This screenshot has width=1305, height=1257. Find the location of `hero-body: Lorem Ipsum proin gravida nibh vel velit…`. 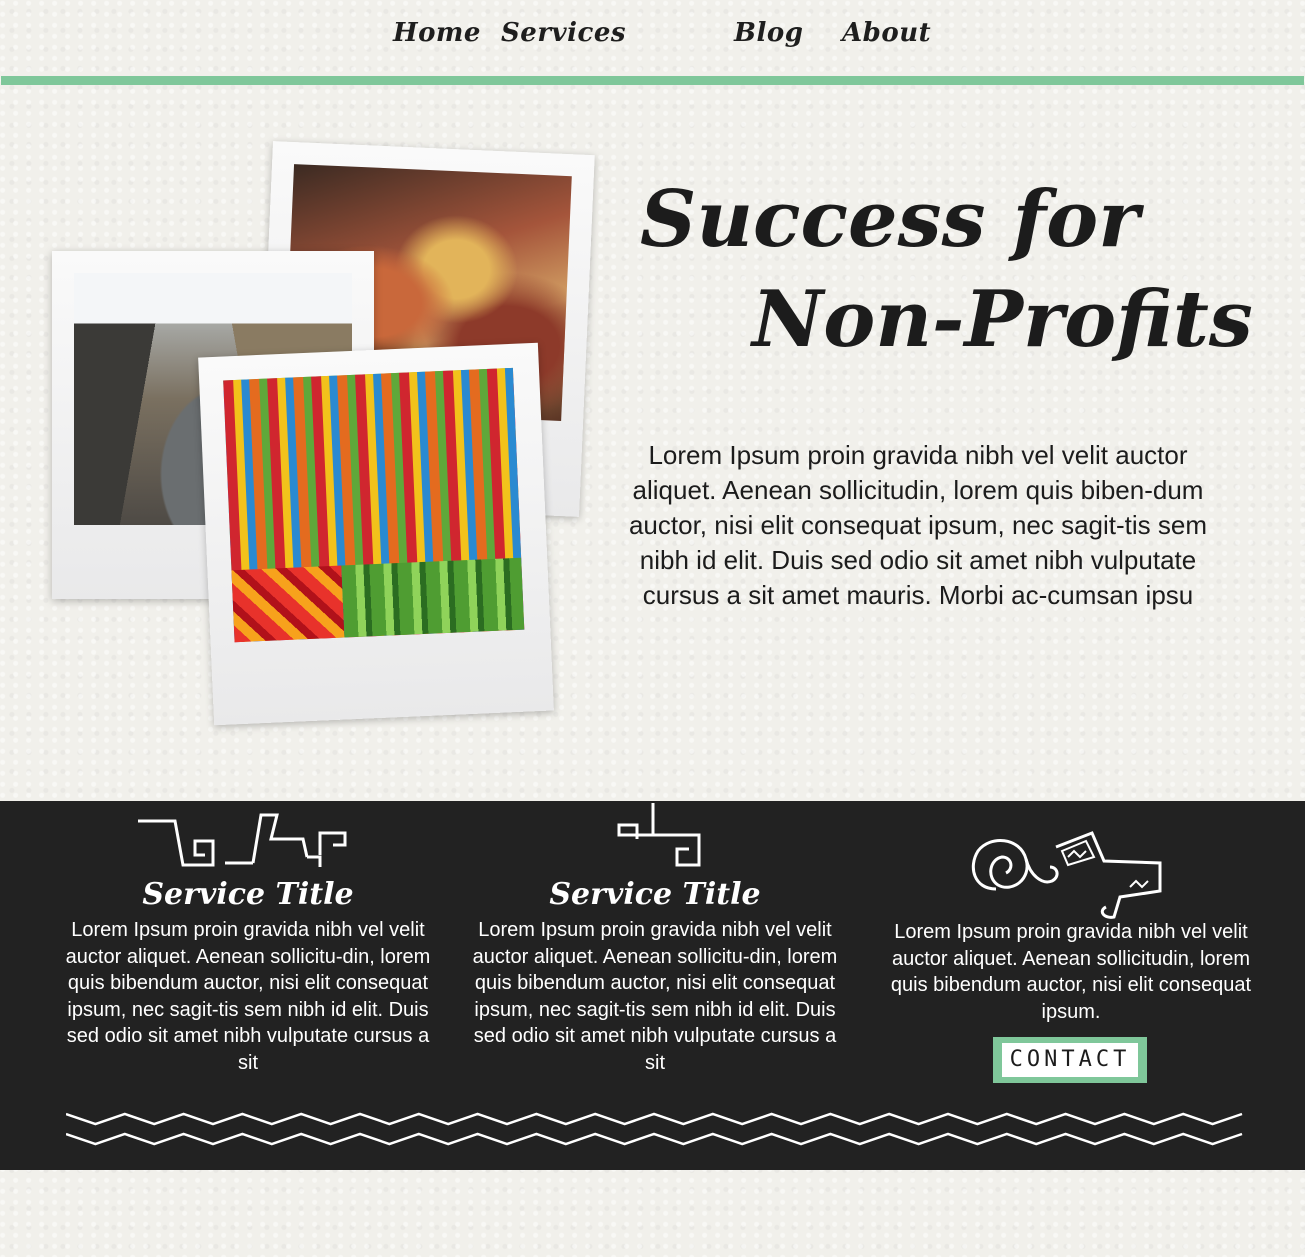

hero-body: Lorem Ipsum proin gravida nibh vel velit… is located at coordinates (918, 525).